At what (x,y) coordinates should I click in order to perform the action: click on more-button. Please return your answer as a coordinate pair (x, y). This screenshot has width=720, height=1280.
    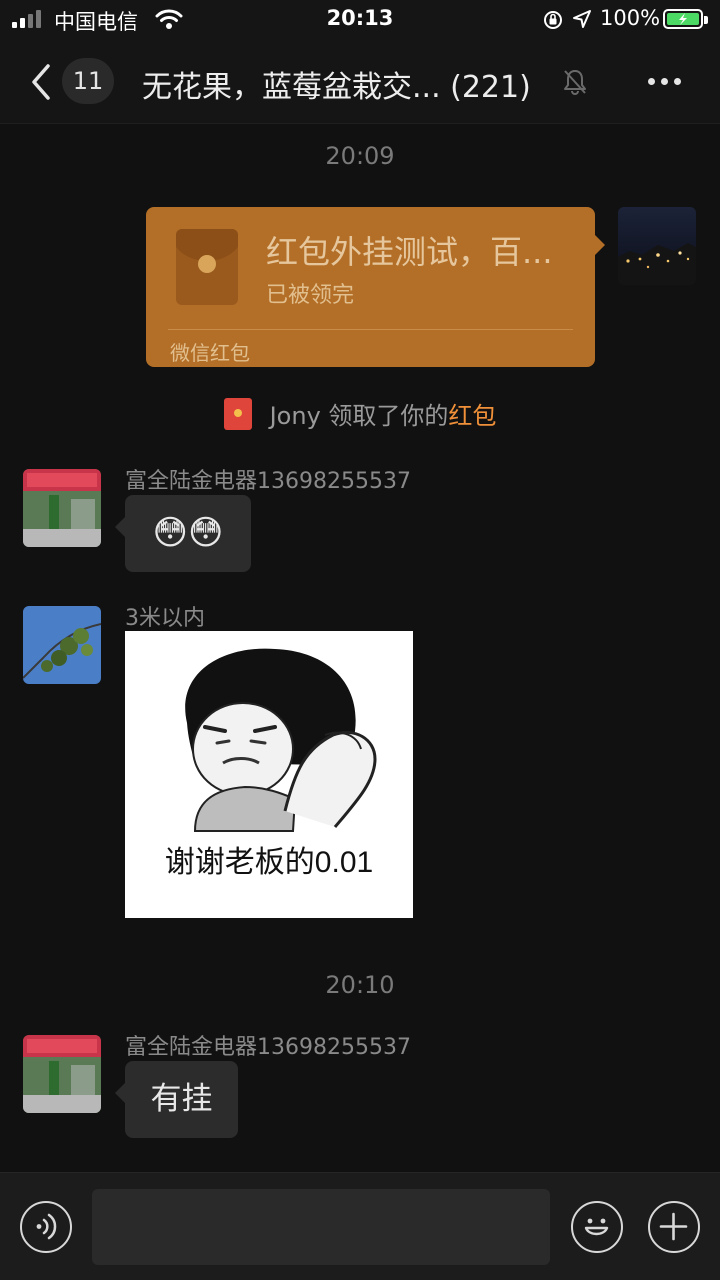
    Looking at the image, I should click on (664, 81).